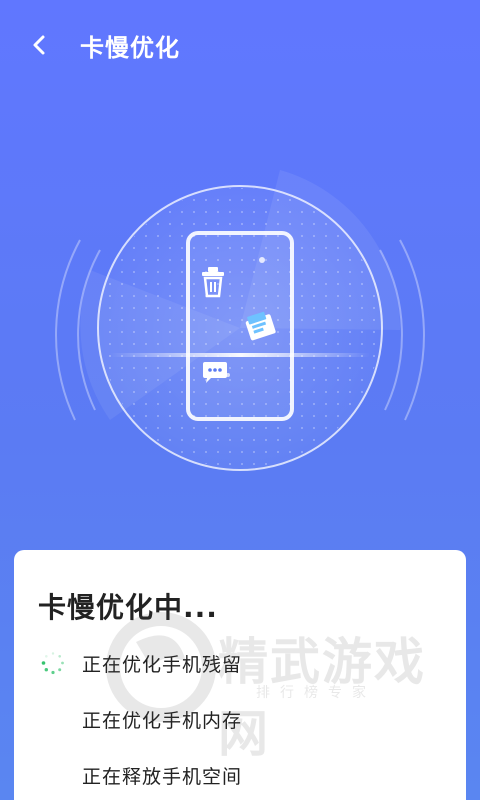 Image resolution: width=480 pixels, height=800 pixels. I want to click on loading-spinner-icon, so click(53, 663).